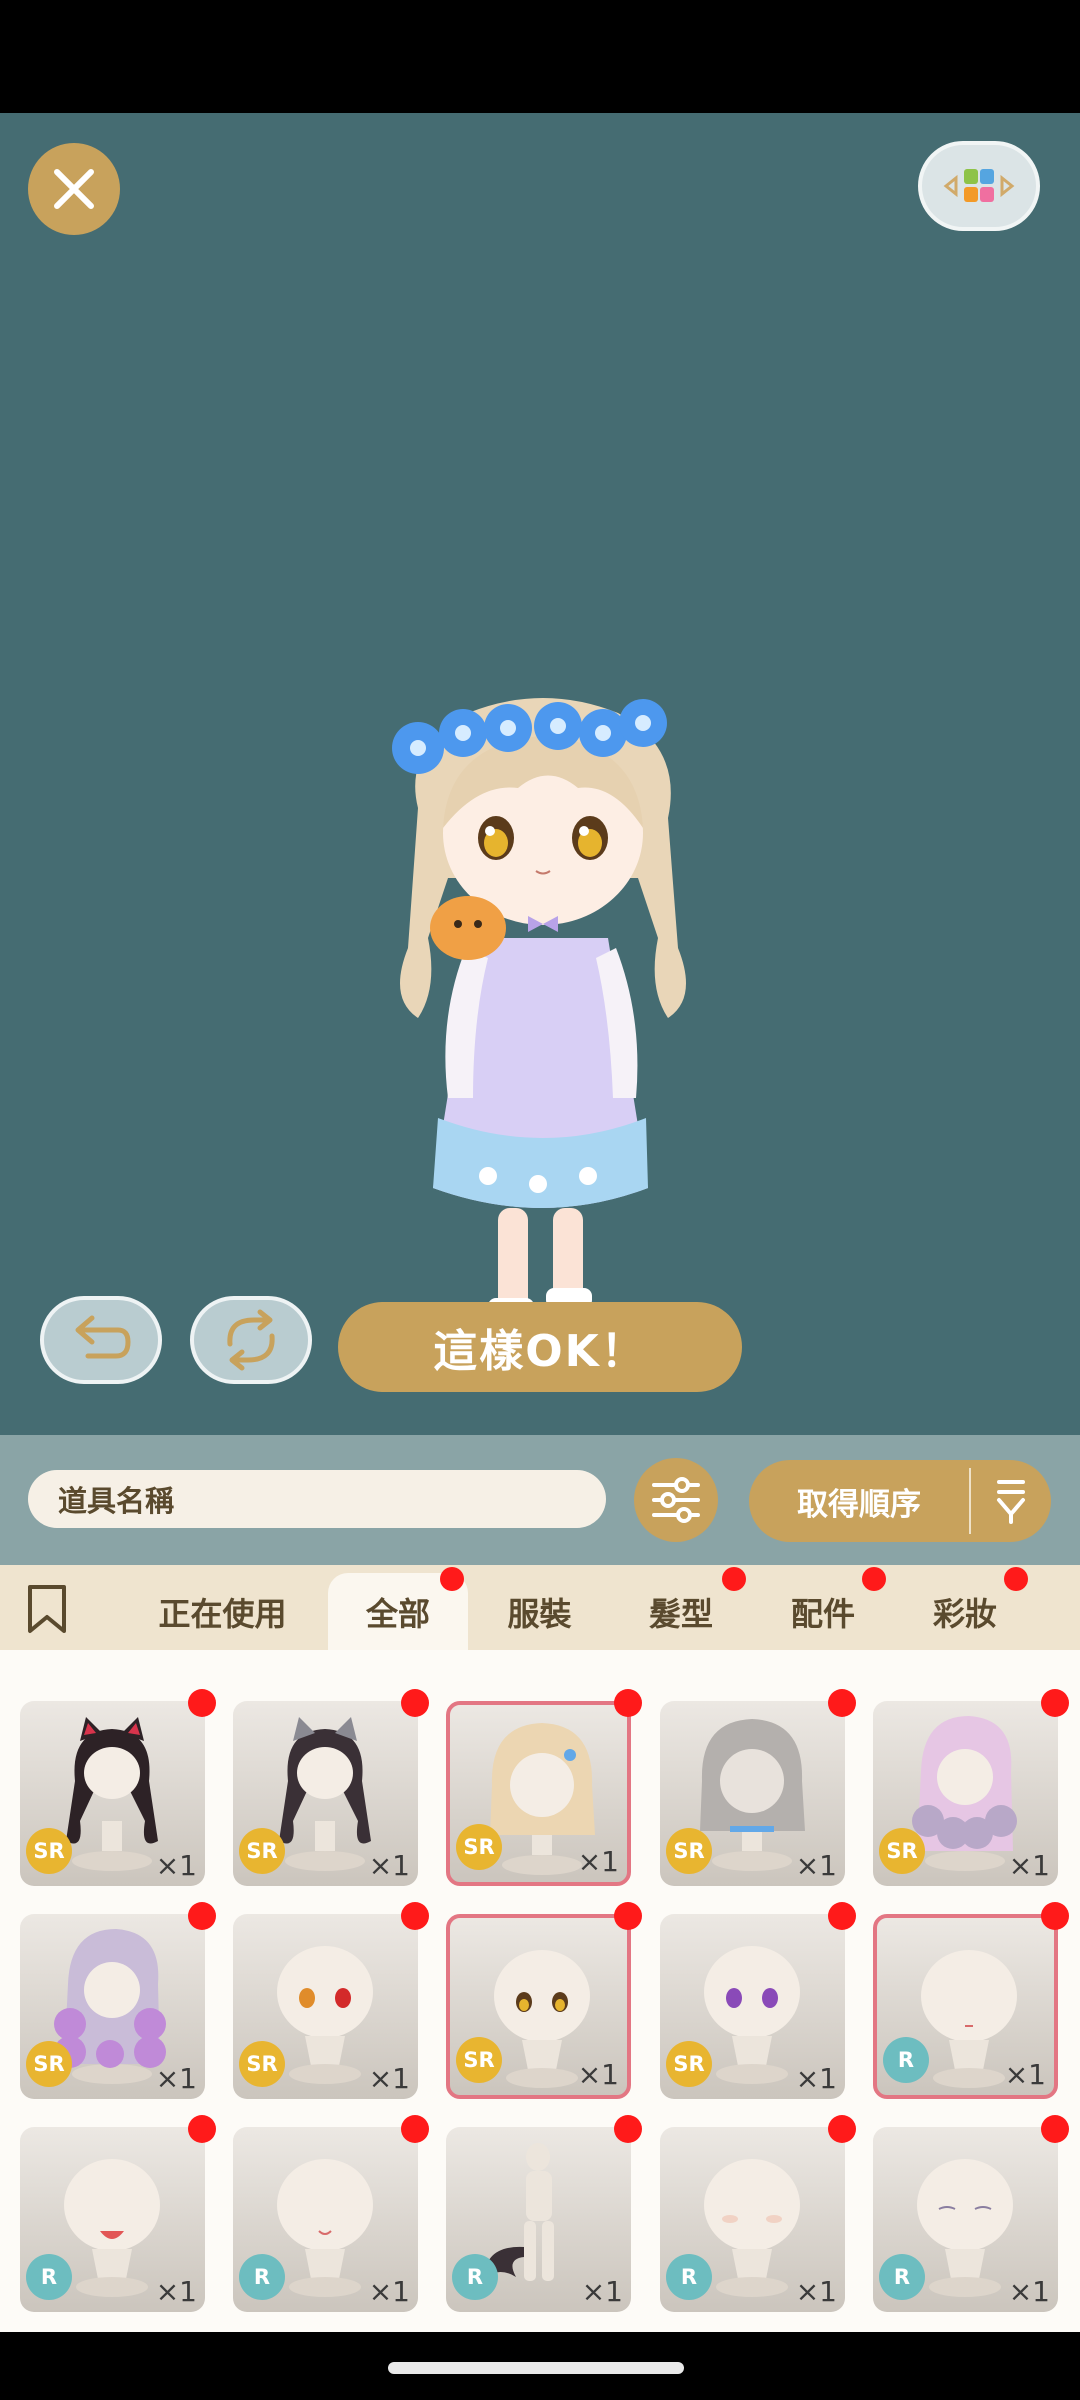 This screenshot has height=2400, width=1080. I want to click on item-card-long-hair-blonde: SR ×1, so click(538, 1793).